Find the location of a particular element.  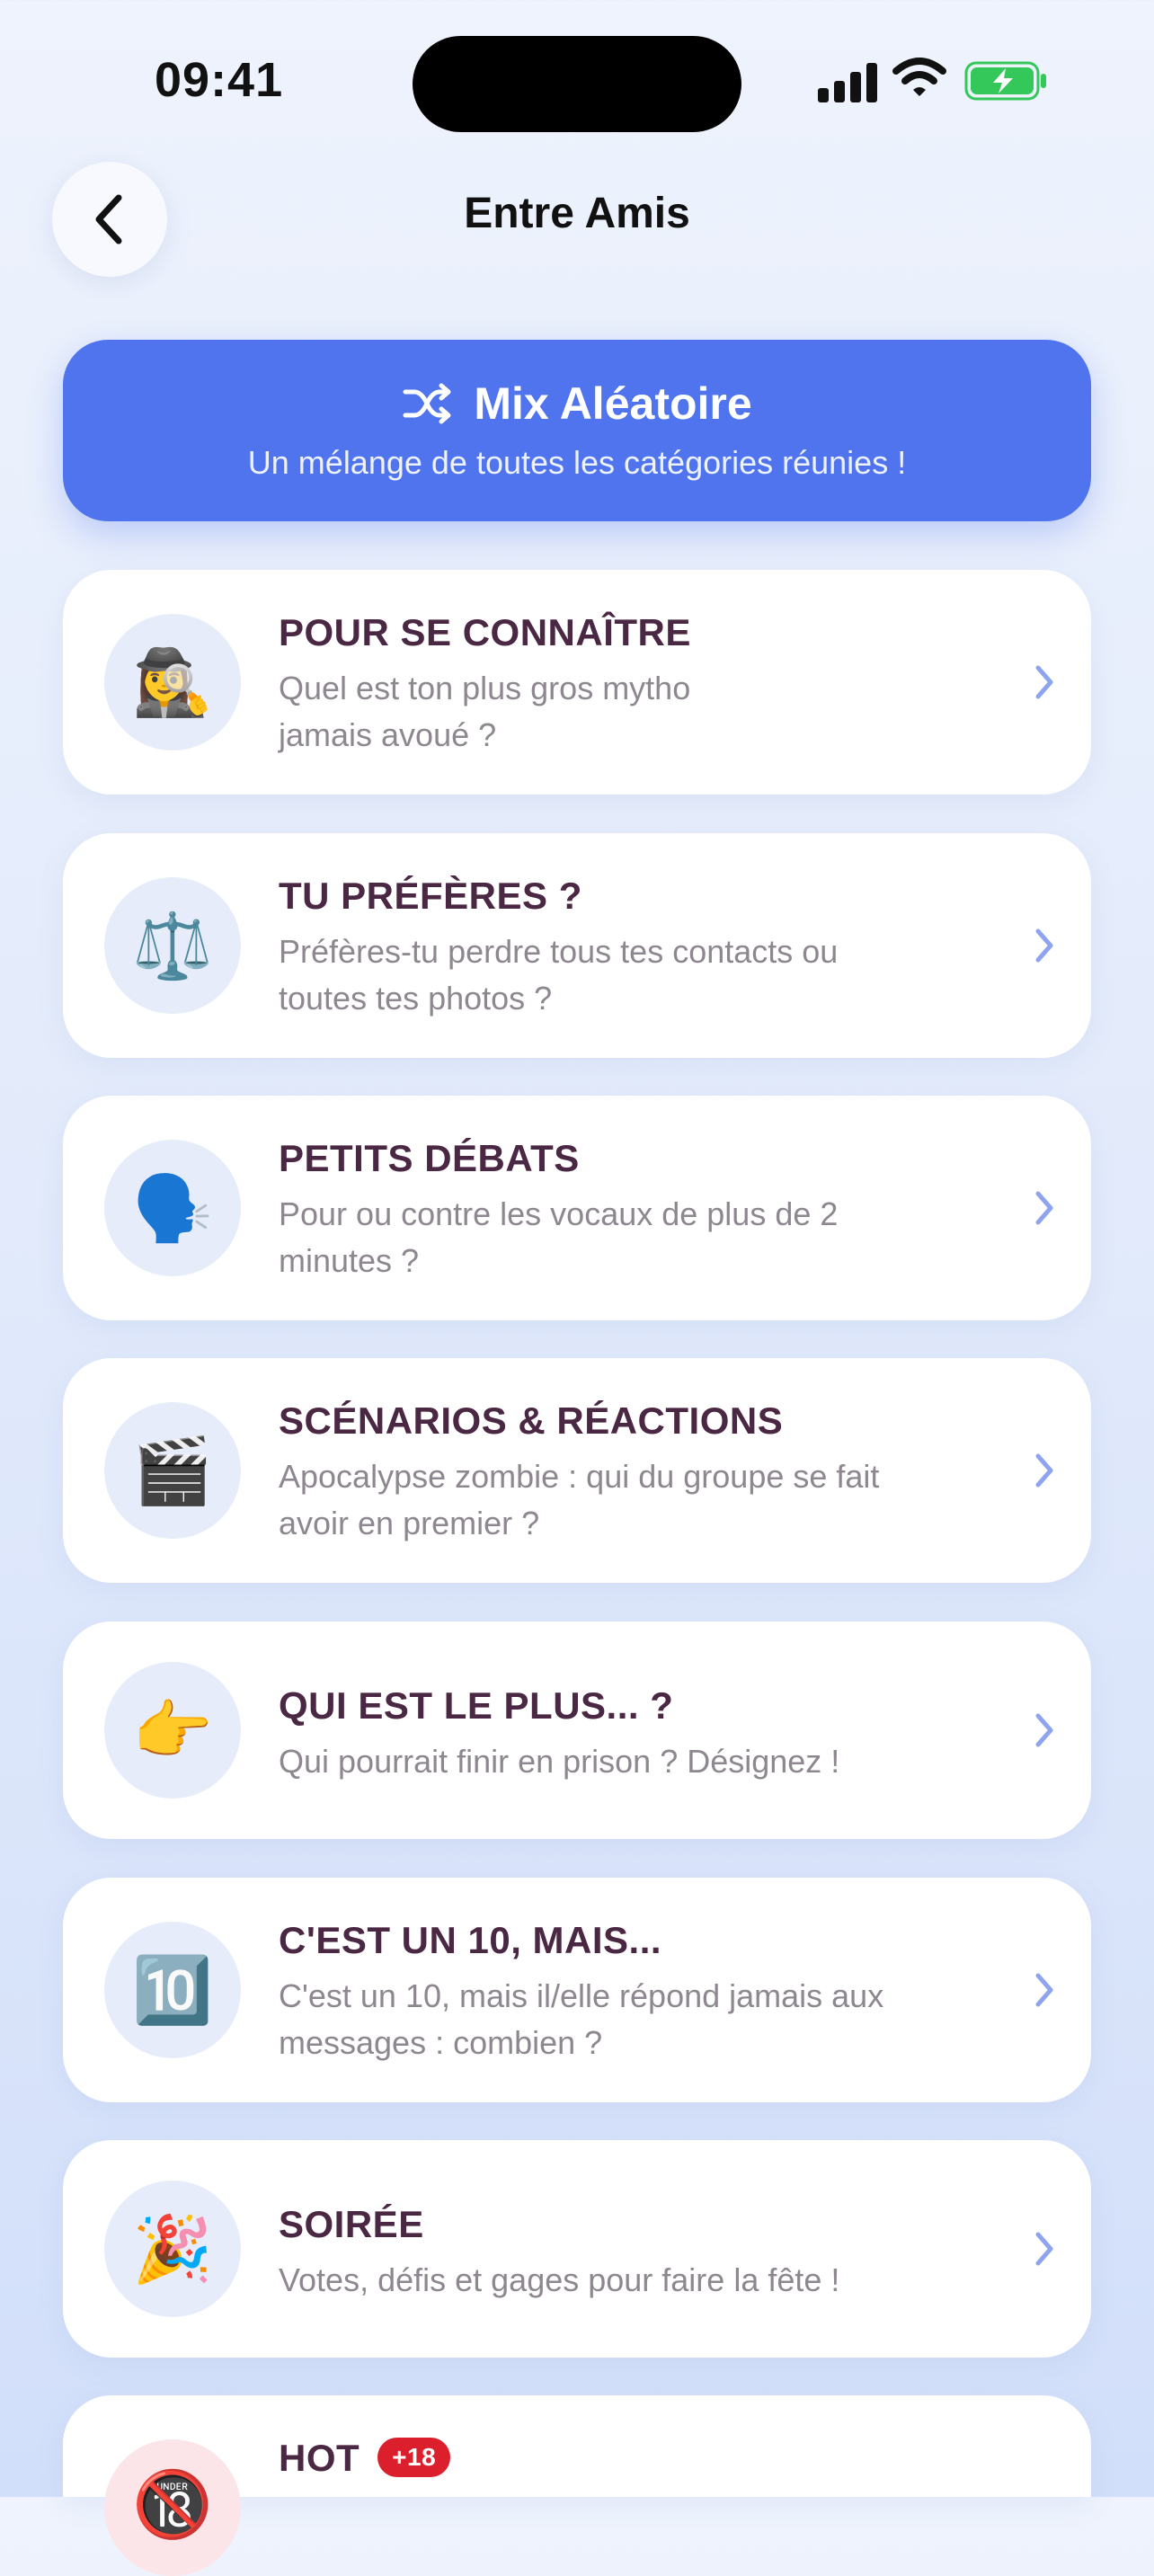

shuffle-icon is located at coordinates (427, 403).